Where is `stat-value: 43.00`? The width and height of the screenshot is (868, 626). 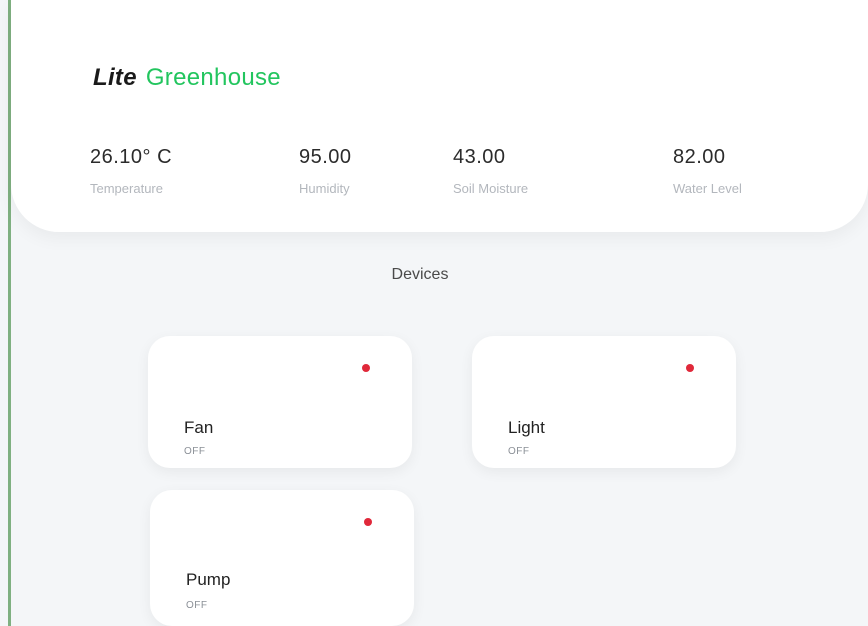 stat-value: 43.00 is located at coordinates (479, 157).